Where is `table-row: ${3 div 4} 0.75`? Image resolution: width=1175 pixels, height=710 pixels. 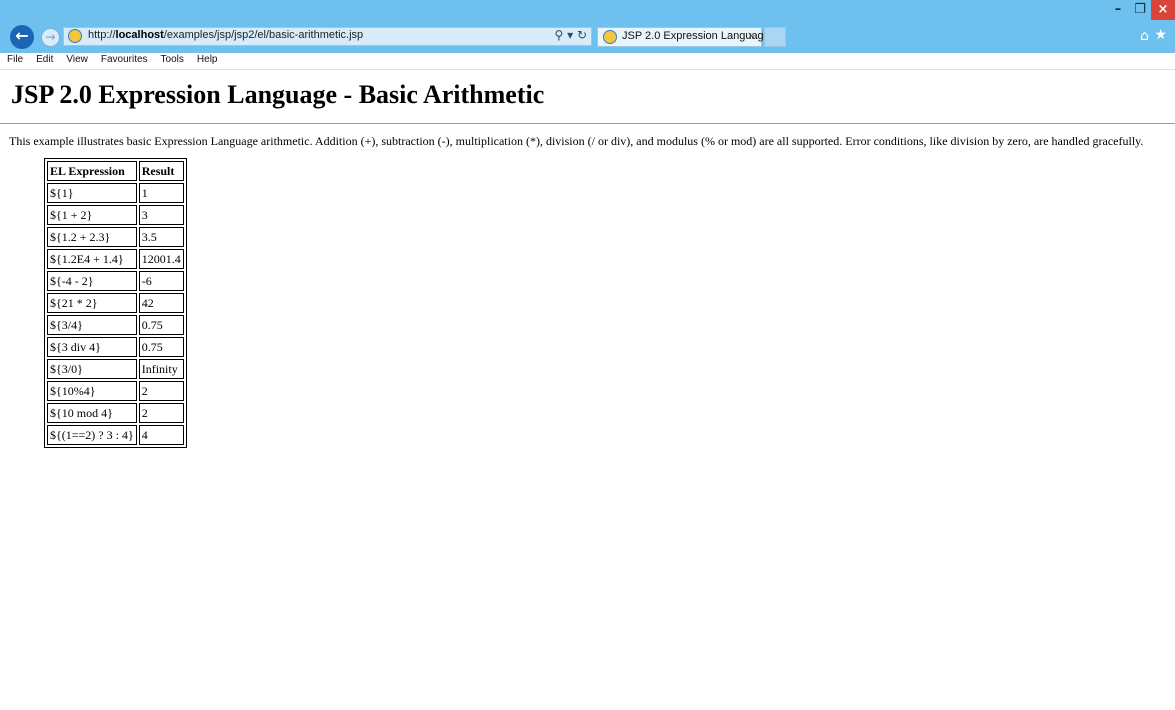
table-row: ${3 div 4} 0.75 is located at coordinates (115, 347).